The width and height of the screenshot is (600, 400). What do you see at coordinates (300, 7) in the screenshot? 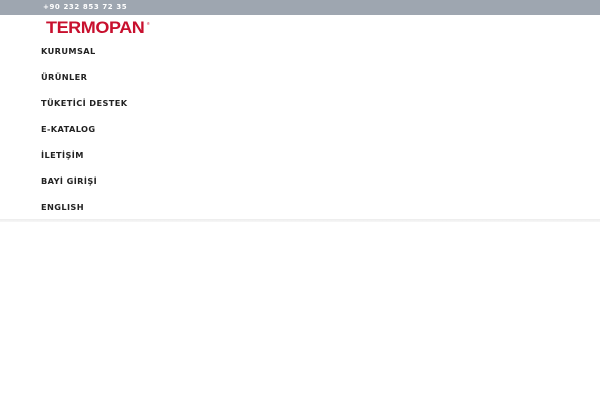
I see `top-bar: +90 232 853 72 35` at bounding box center [300, 7].